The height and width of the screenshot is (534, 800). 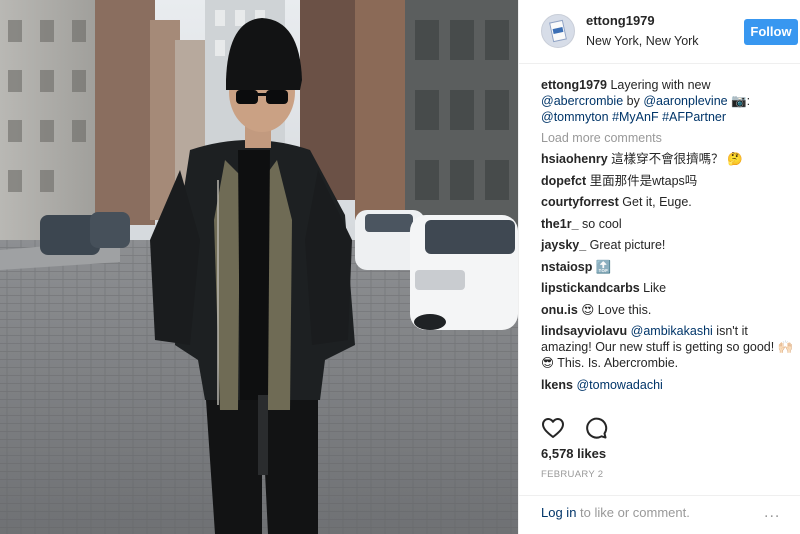 What do you see at coordinates (694, 117) in the screenshot?
I see `caption-hashtag: #AFPartner` at bounding box center [694, 117].